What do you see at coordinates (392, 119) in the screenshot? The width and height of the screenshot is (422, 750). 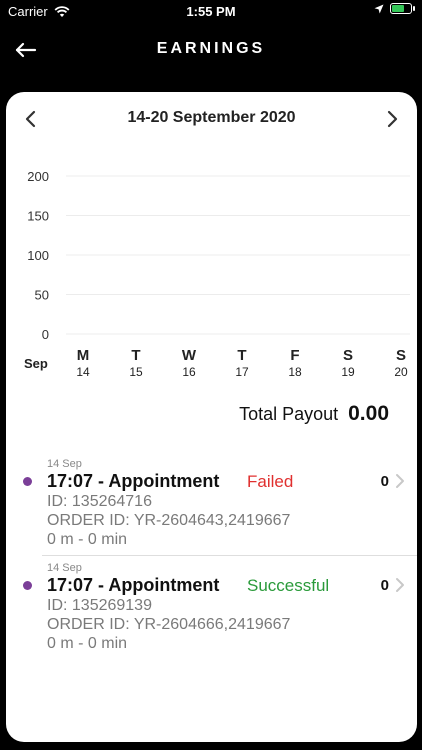 I see `next-week-icon` at bounding box center [392, 119].